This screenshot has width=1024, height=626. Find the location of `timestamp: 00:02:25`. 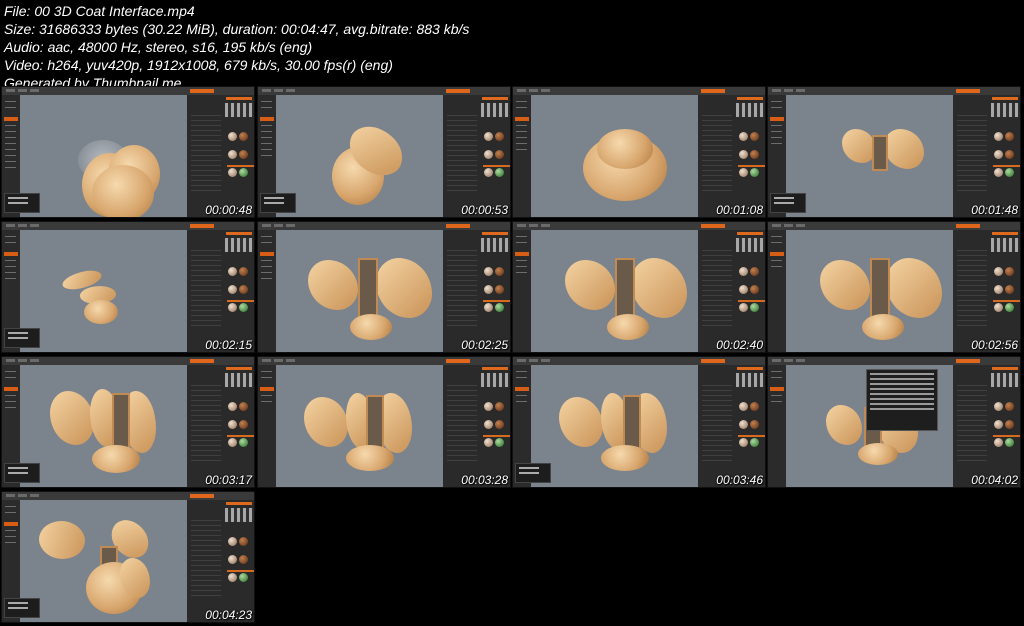

timestamp: 00:02:25 is located at coordinates (484, 345).